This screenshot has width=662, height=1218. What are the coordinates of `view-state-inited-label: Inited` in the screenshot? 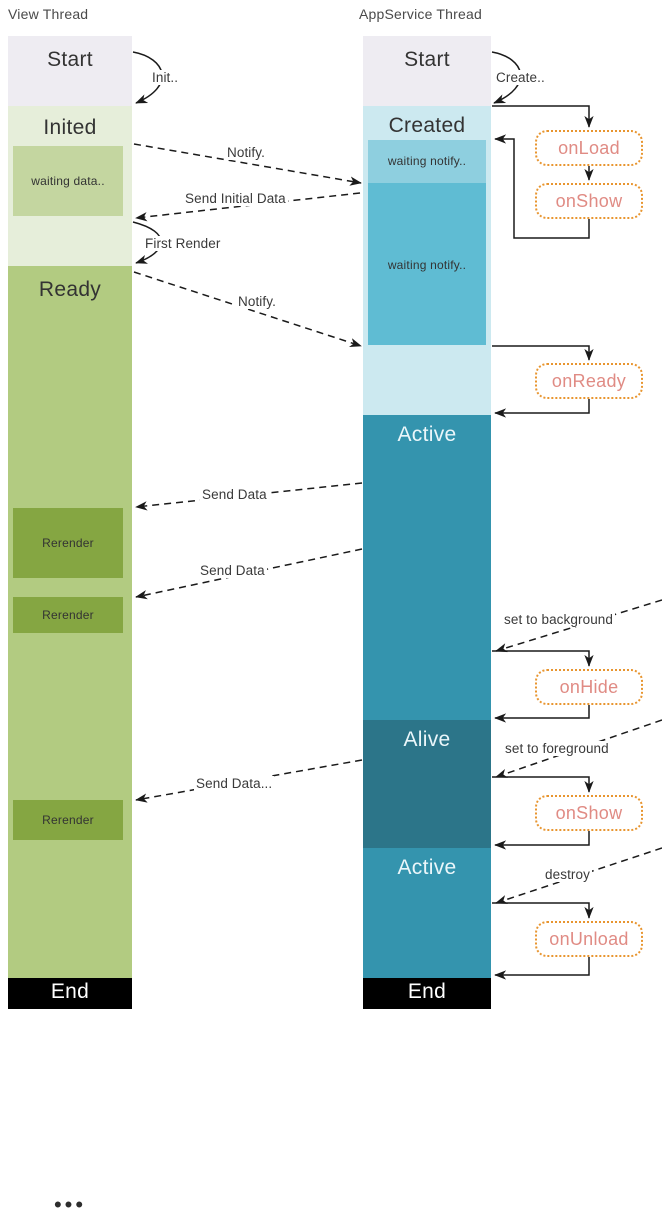 It's located at (70, 127).